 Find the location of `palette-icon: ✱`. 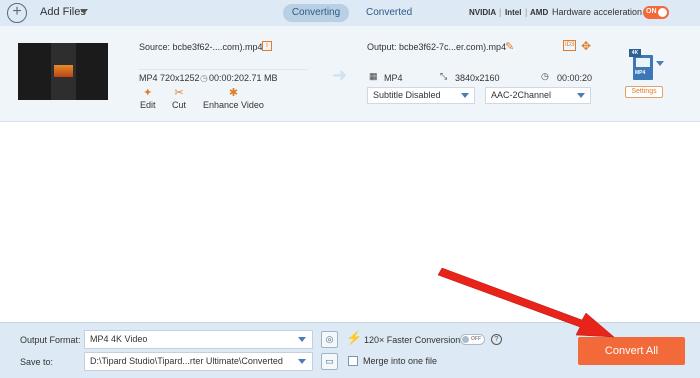

palette-icon: ✱ is located at coordinates (233, 93).